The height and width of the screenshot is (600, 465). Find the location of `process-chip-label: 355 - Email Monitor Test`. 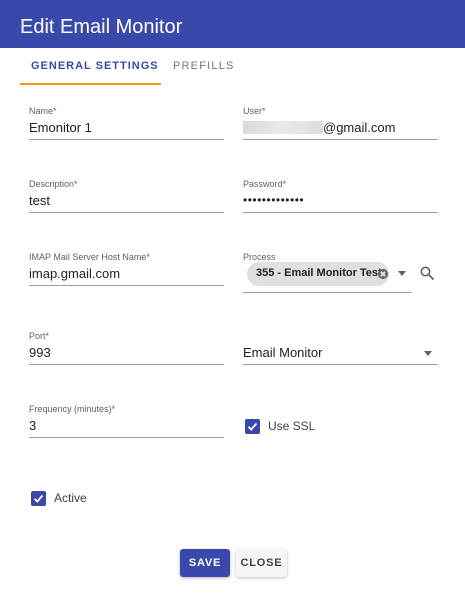

process-chip-label: 355 - Email Monitor Test is located at coordinates (319, 273).